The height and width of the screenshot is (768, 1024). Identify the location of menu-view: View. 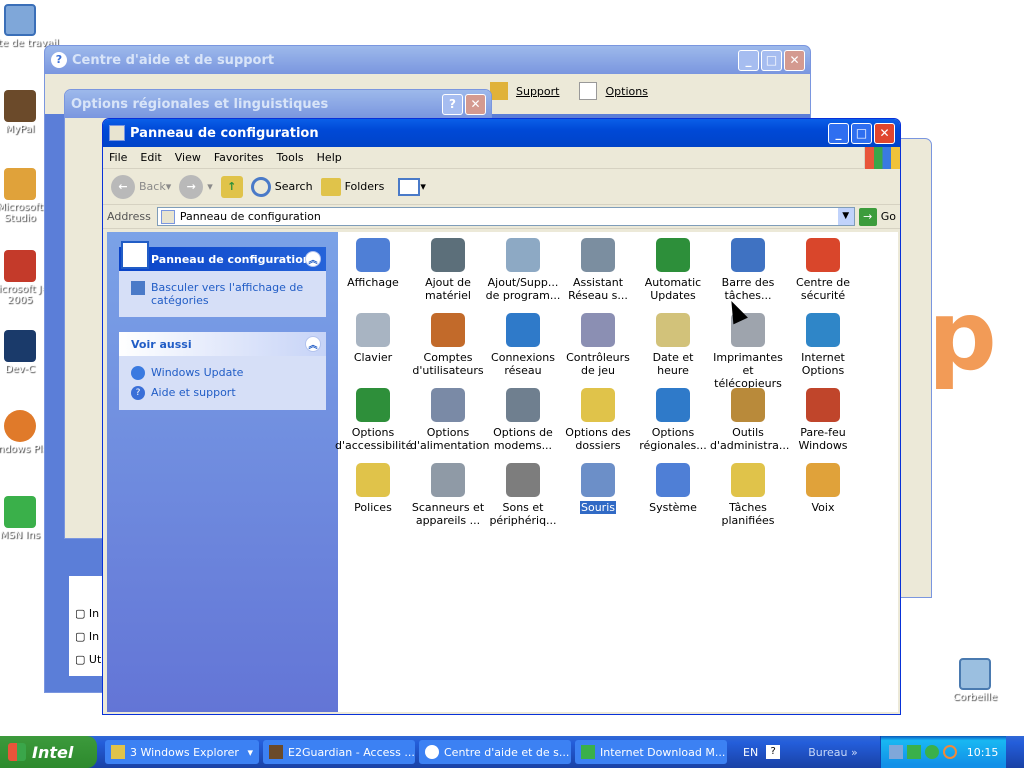
(188, 157).